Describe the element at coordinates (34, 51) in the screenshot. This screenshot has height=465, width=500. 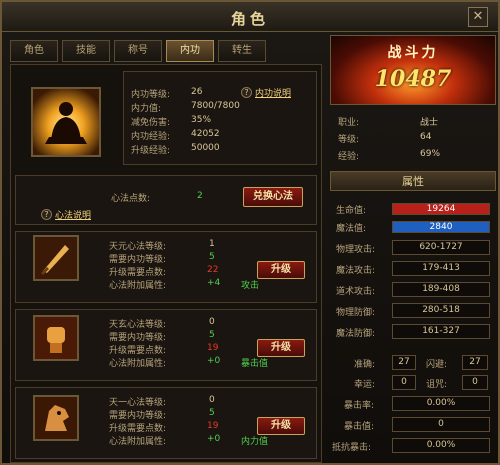
I see `tab-character: 角色` at that location.